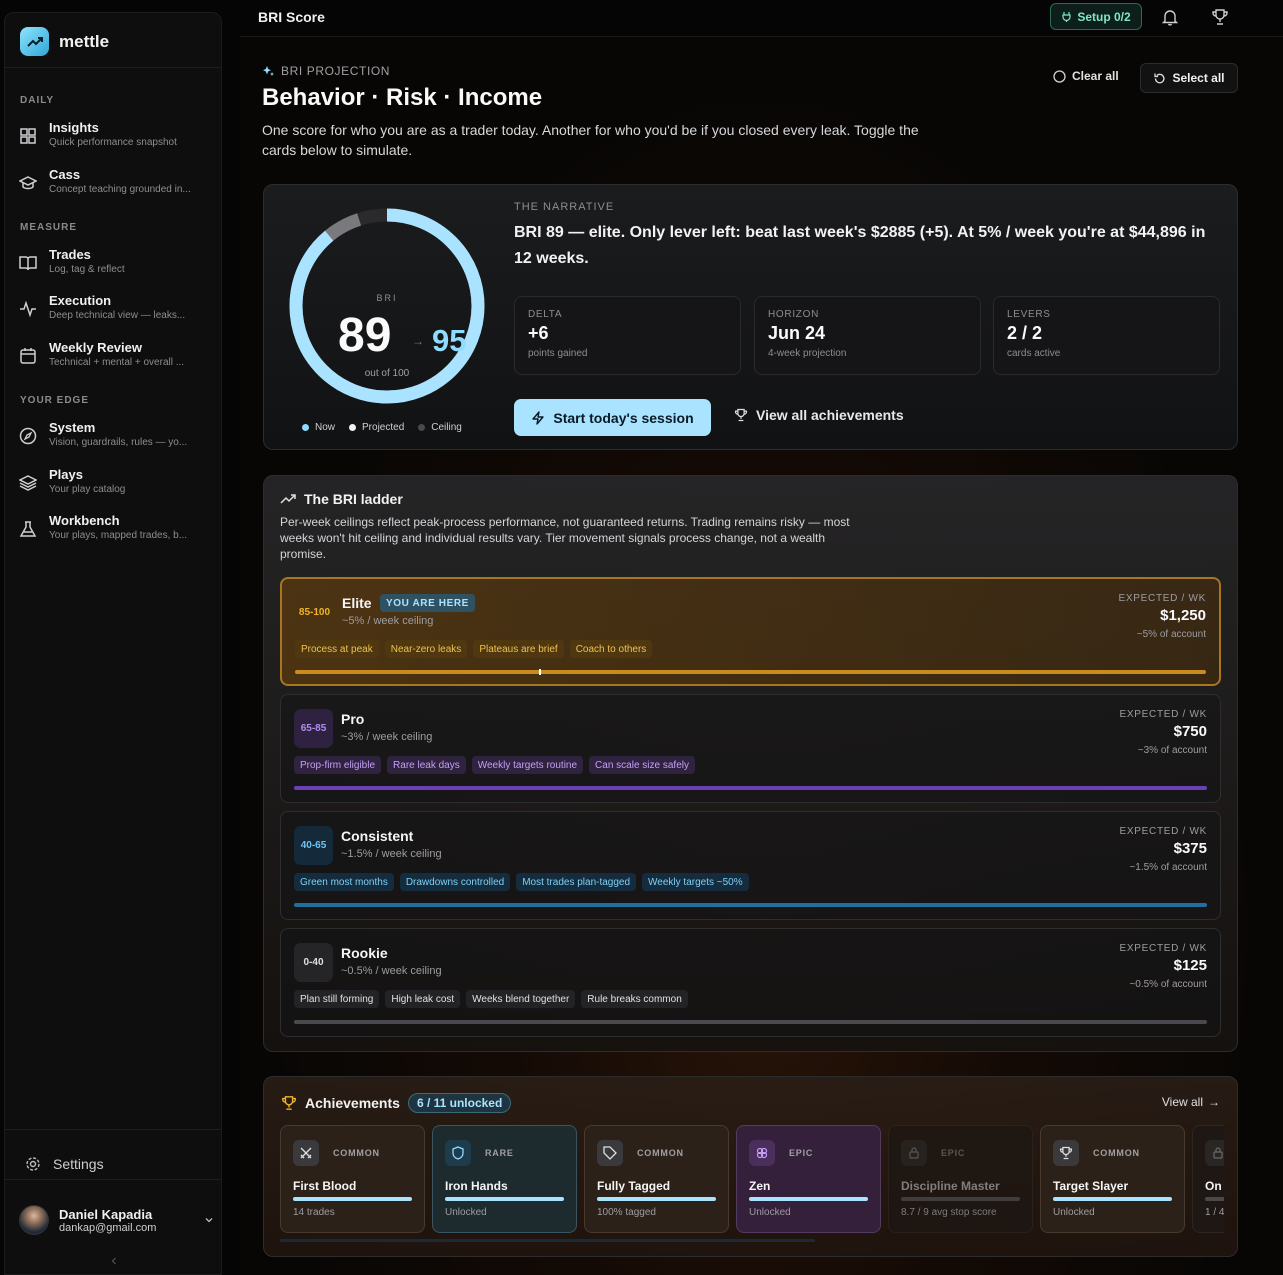 The width and height of the screenshot is (1283, 1275). Describe the element at coordinates (325, 427) in the screenshot. I see `legend-label: Now` at that location.